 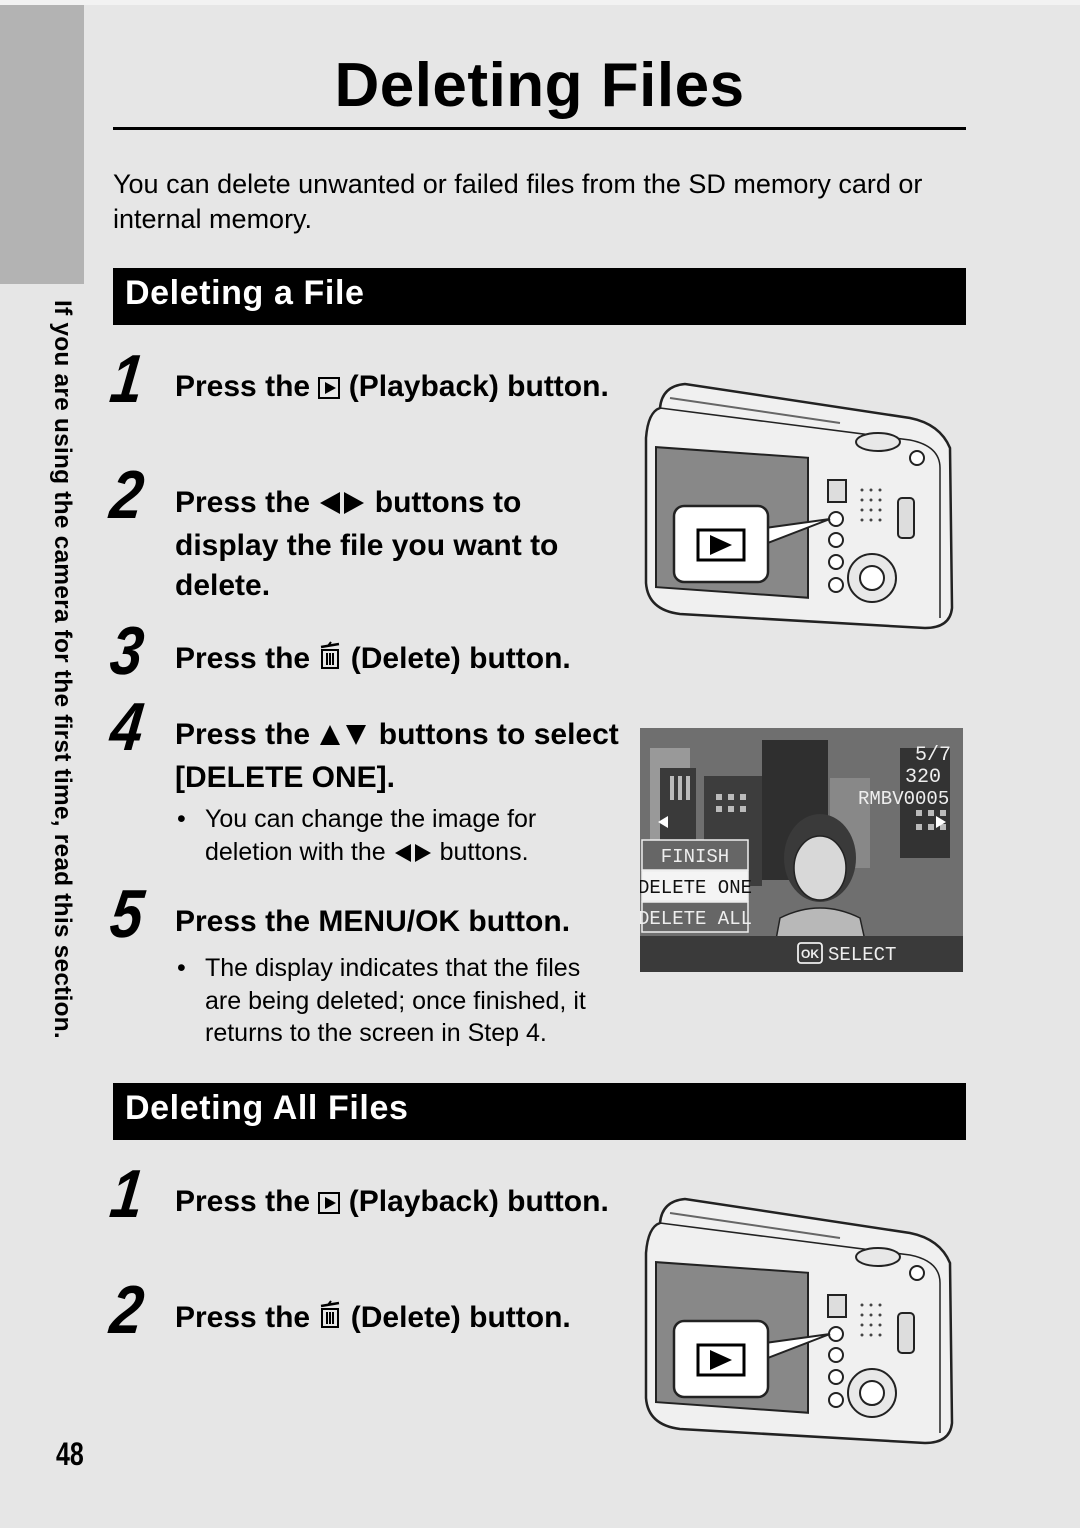 I want to click on up-down-arrows-icon, so click(x=344, y=738).